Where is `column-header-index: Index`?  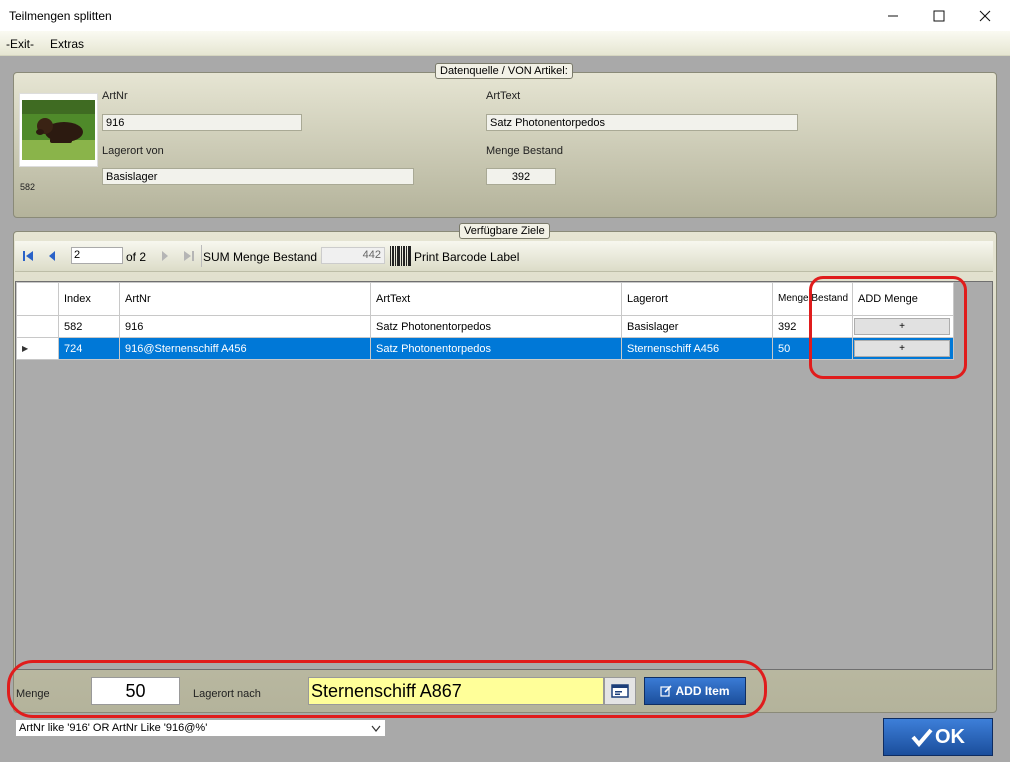
column-header-index: Index is located at coordinates (89, 299).